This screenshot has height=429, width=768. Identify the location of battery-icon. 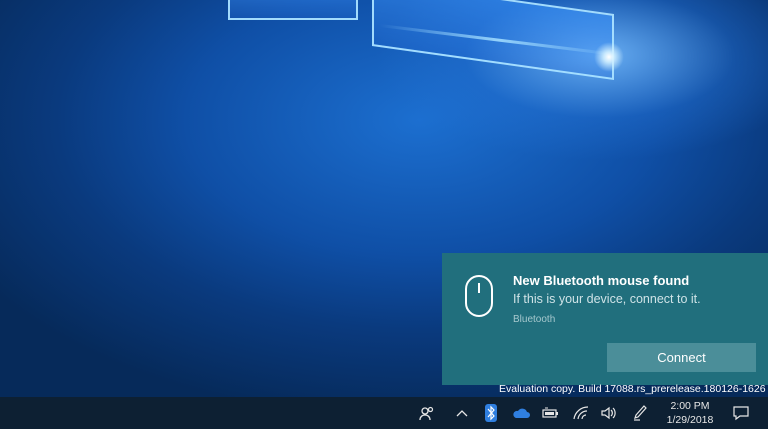
(551, 413).